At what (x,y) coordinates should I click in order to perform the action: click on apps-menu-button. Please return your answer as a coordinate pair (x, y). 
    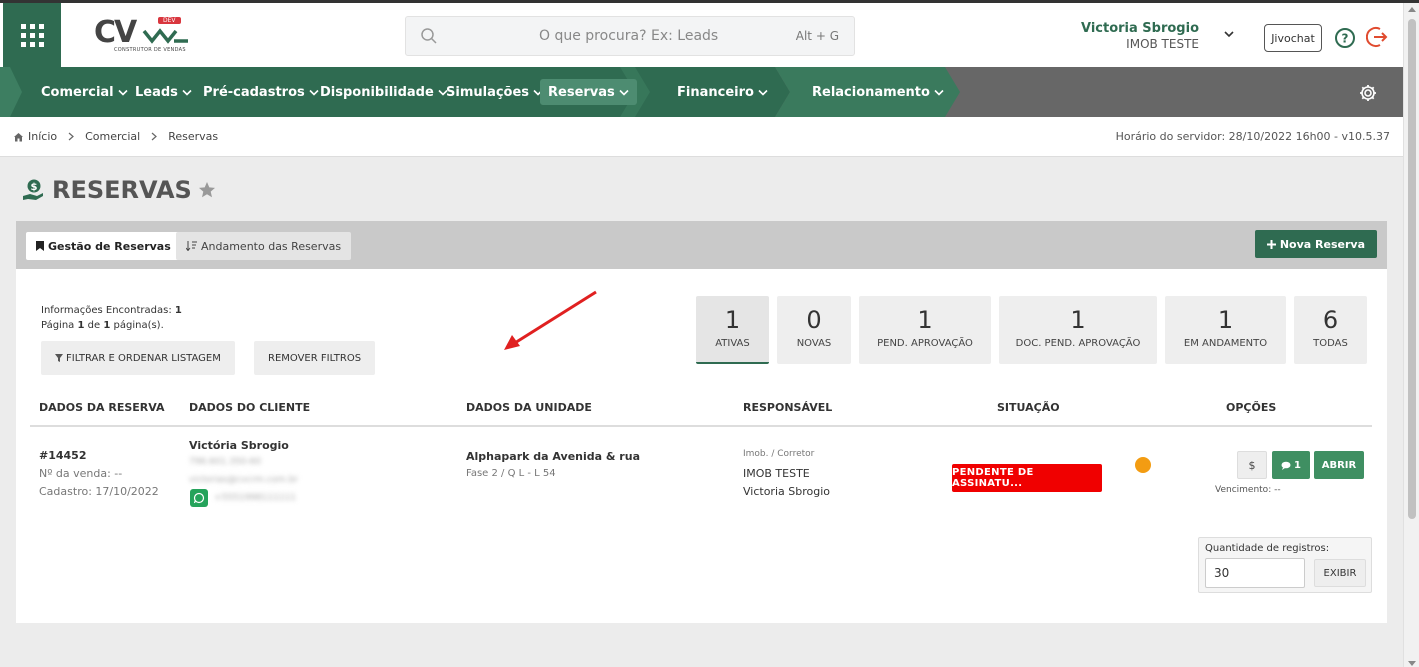
    Looking at the image, I should click on (32, 35).